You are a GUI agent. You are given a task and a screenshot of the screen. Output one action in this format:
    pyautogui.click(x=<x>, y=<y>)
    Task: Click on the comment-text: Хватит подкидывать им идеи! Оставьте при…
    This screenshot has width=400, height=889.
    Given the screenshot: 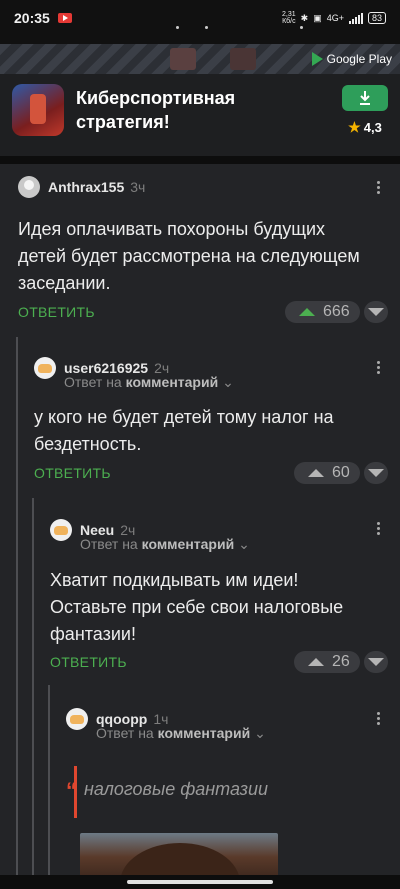 What is the action you would take?
    pyautogui.click(x=197, y=607)
    